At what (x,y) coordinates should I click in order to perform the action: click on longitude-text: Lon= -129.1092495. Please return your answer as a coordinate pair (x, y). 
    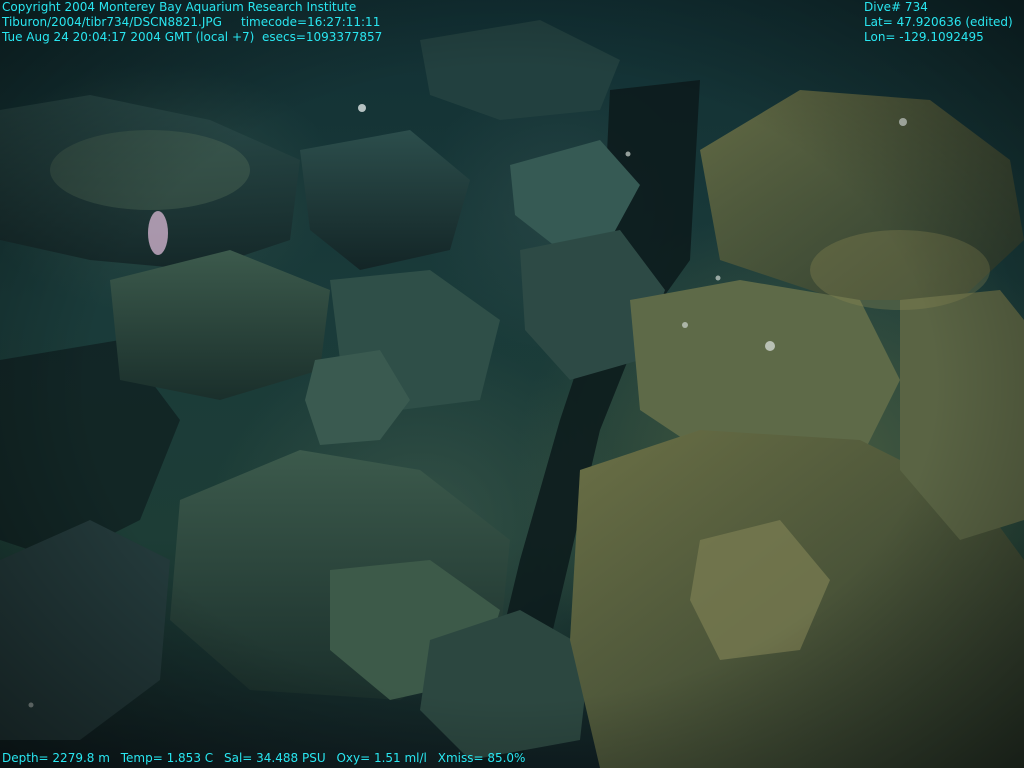
    Looking at the image, I should click on (924, 37).